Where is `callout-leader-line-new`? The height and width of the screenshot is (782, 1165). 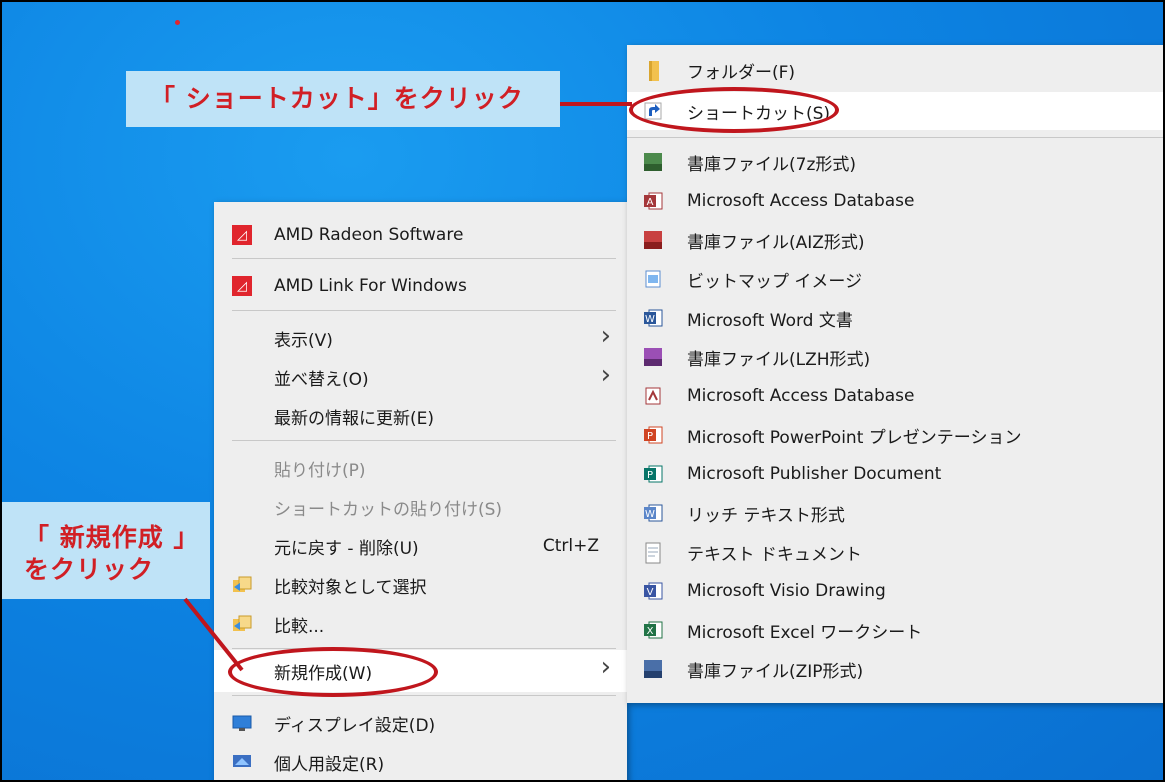
callout-leader-line-new is located at coordinates (213, 634).